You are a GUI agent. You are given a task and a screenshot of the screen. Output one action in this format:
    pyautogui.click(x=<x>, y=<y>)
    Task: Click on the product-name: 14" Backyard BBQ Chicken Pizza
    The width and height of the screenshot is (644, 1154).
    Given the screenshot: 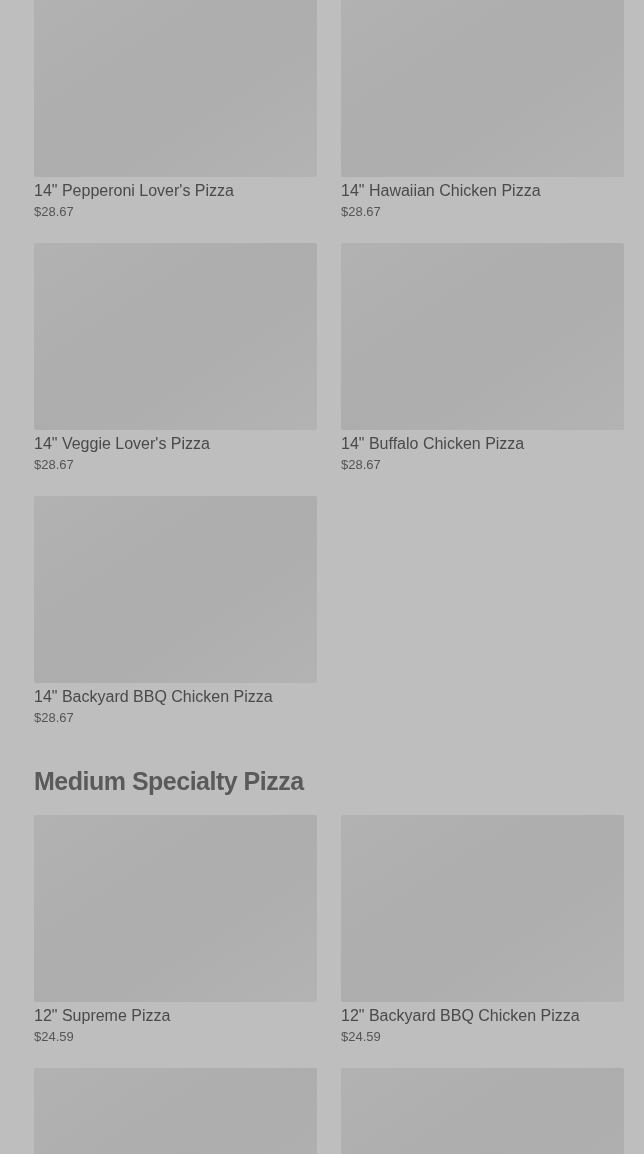 What is the action you would take?
    pyautogui.click(x=175, y=697)
    